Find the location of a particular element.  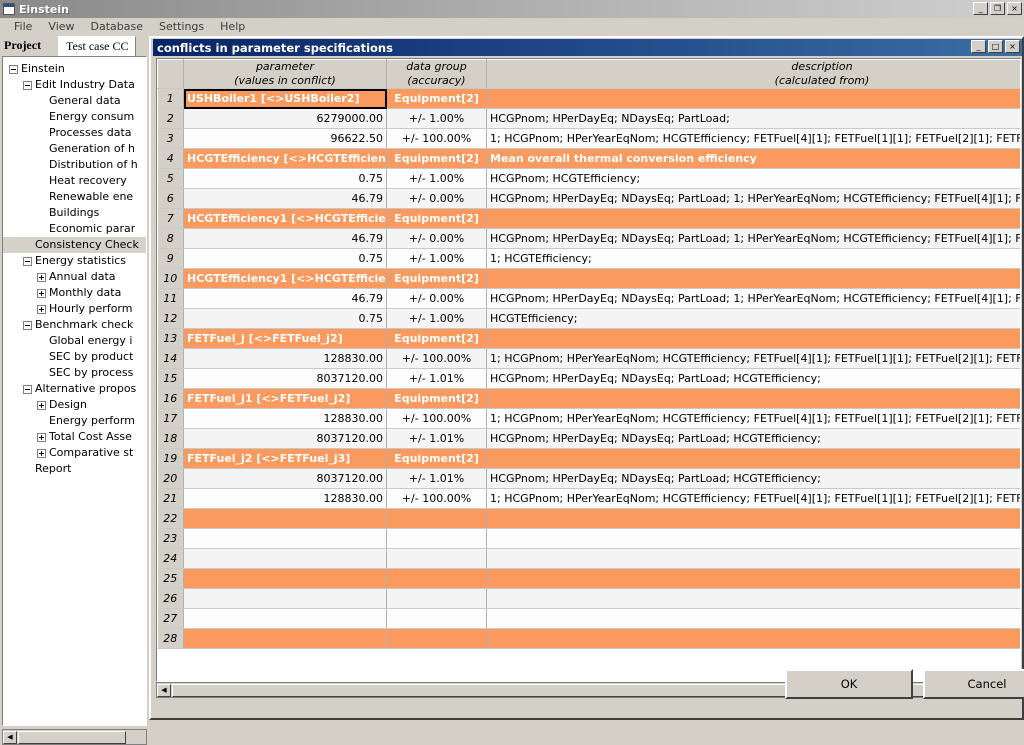

dialog-restore-icon: □ is located at coordinates (995, 46).